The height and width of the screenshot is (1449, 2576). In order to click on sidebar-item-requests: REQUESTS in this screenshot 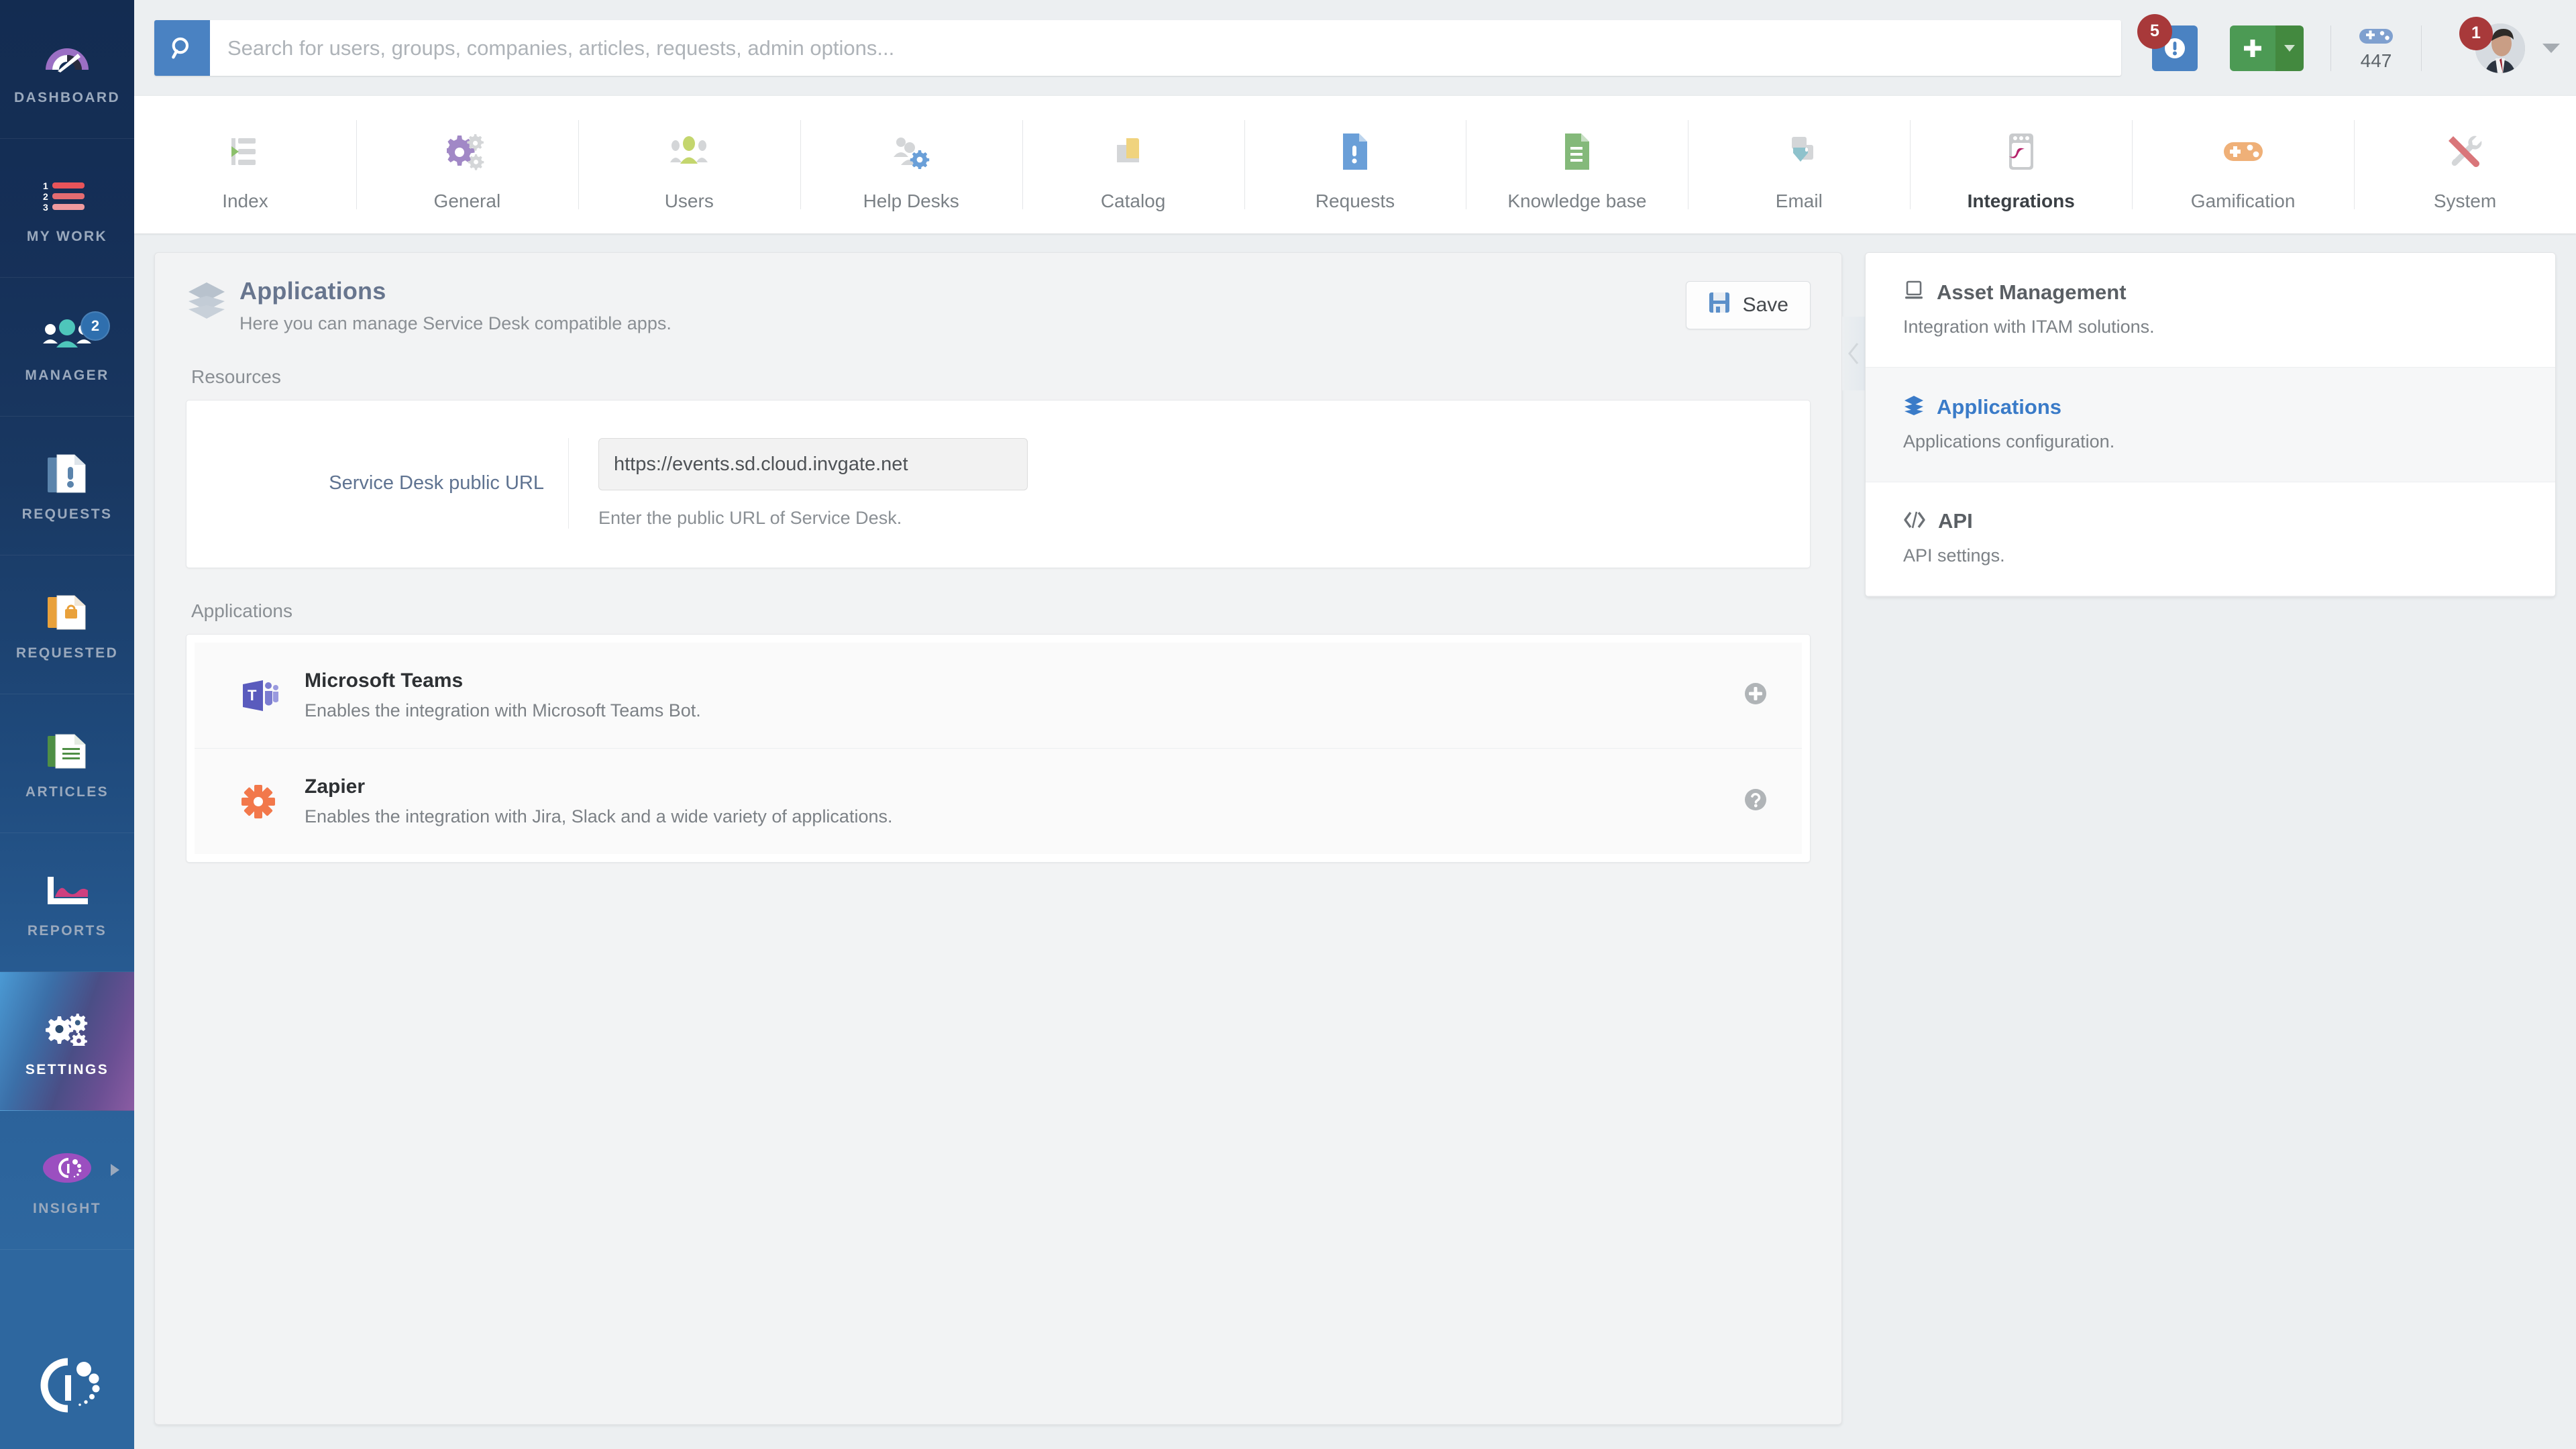, I will do `click(67, 486)`.